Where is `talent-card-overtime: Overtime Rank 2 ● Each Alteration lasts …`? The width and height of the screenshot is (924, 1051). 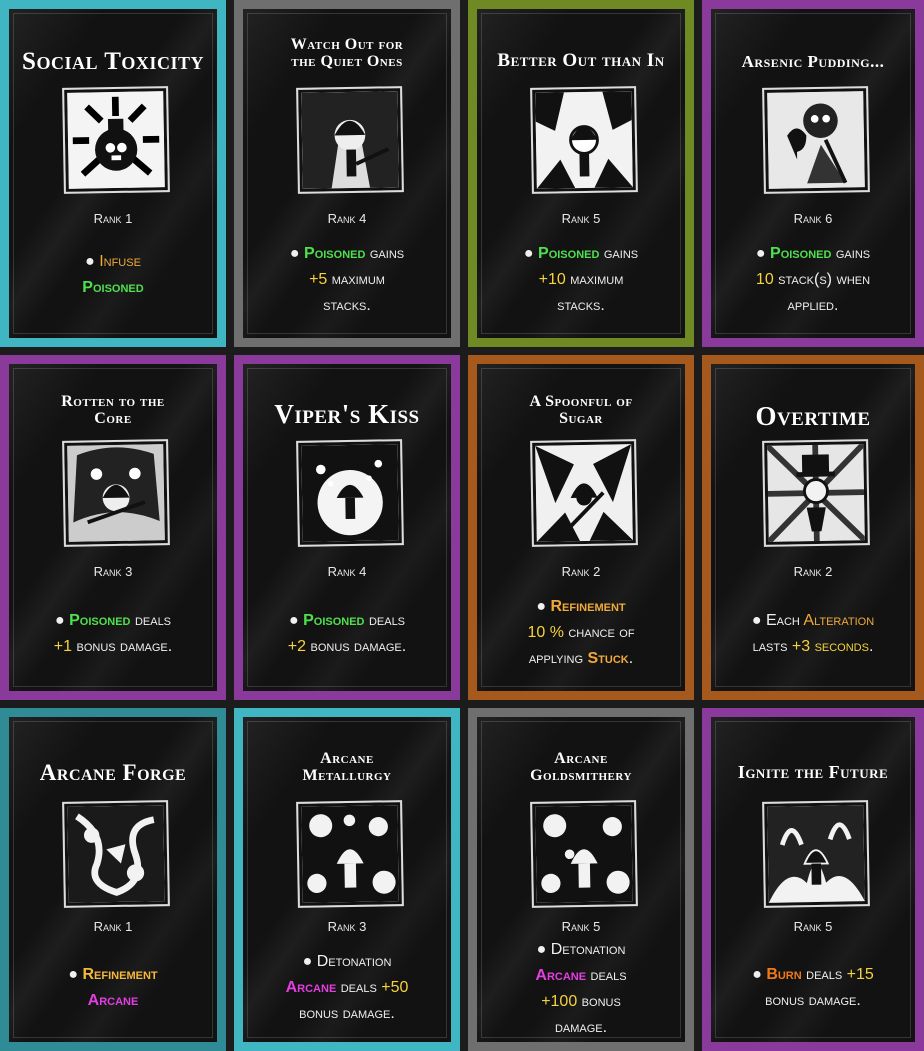 talent-card-overtime: Overtime Rank 2 ● Each Alteration lasts … is located at coordinates (813, 527).